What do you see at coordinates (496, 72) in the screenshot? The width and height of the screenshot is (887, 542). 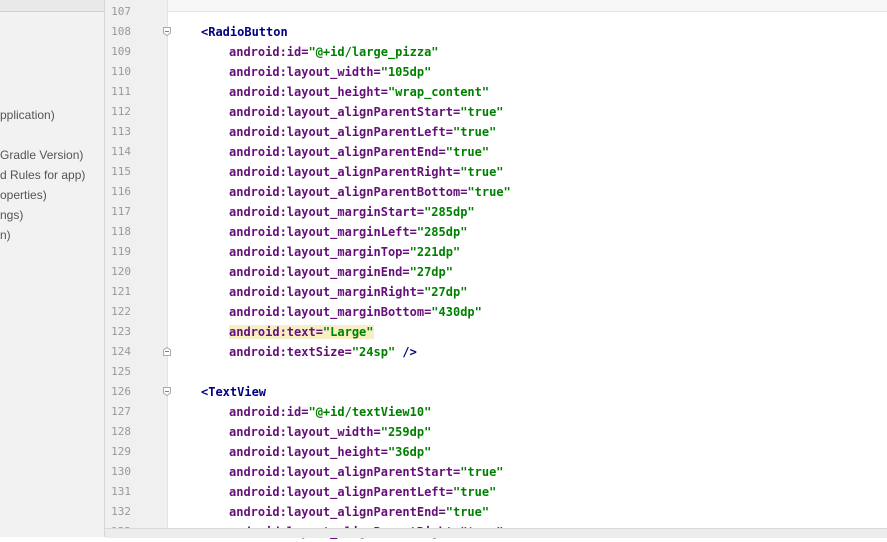 I see `code-line: 110 android:layout_width="105dp"` at bounding box center [496, 72].